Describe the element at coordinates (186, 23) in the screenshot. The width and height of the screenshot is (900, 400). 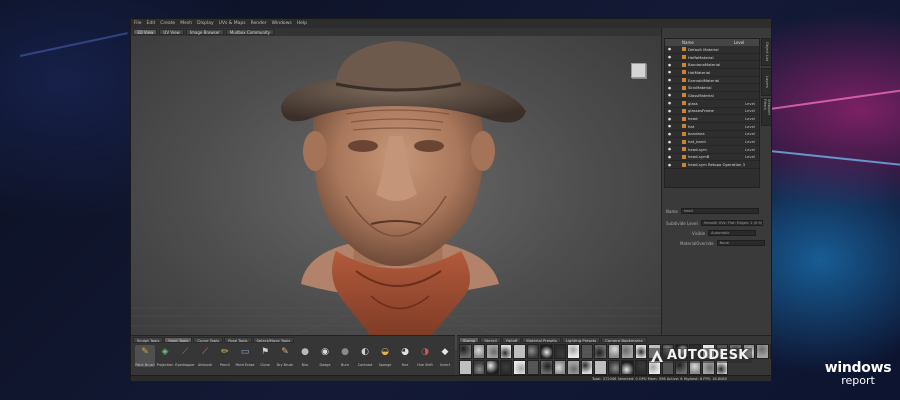
I see `menu-item-mesh: Mesh` at that location.